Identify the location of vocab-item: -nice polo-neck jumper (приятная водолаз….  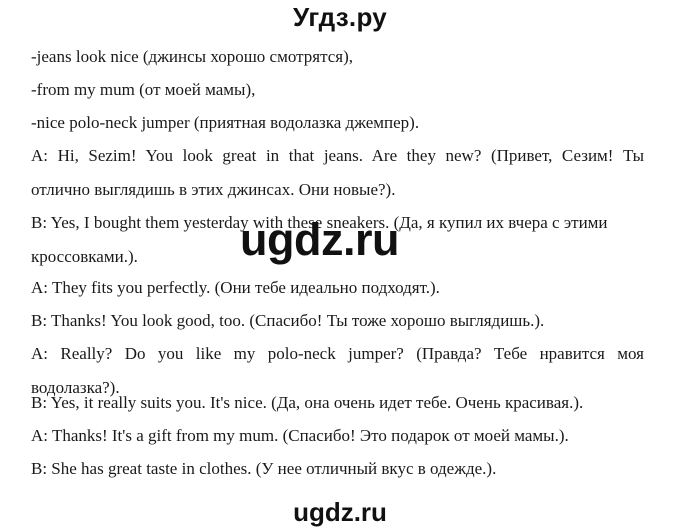
(225, 122).